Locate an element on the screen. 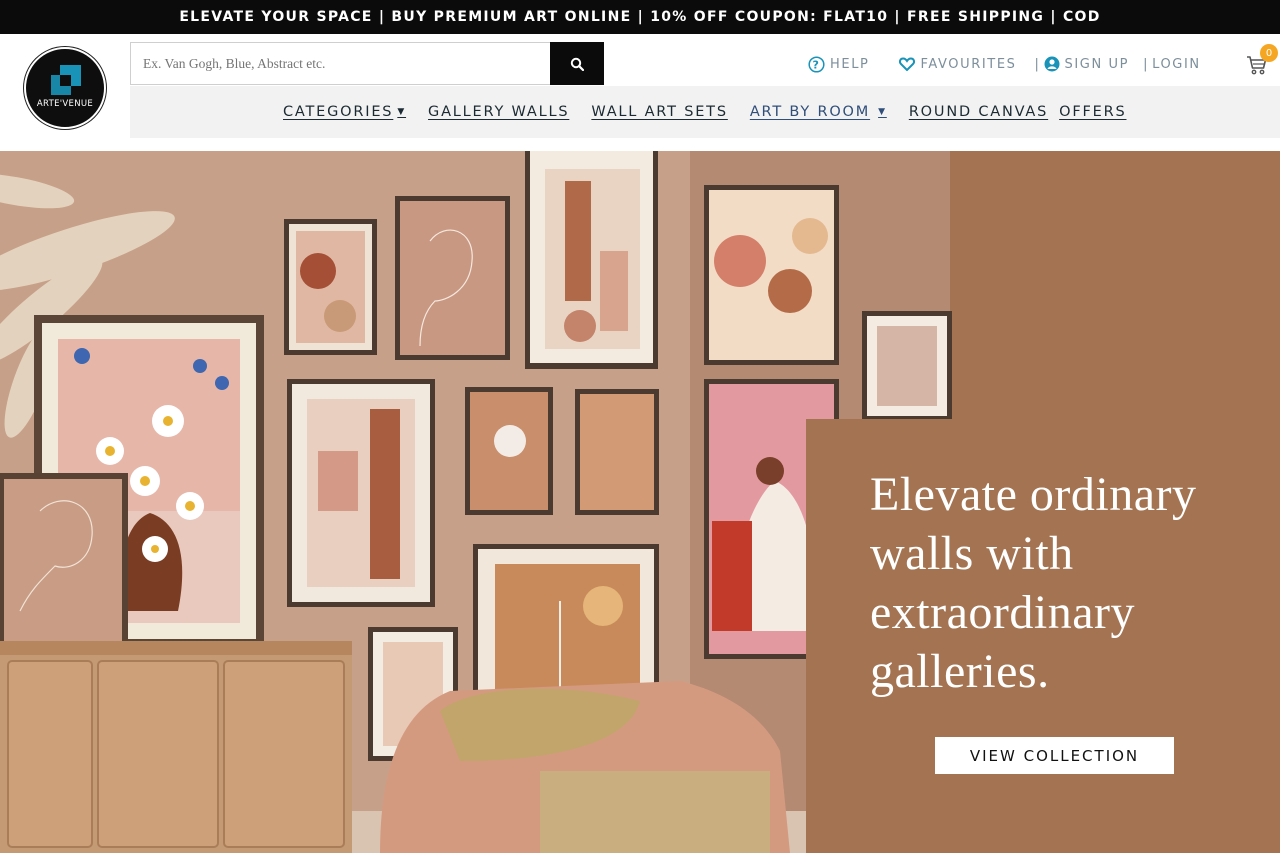  logo-text: ARTE'VENUE is located at coordinates (65, 104).